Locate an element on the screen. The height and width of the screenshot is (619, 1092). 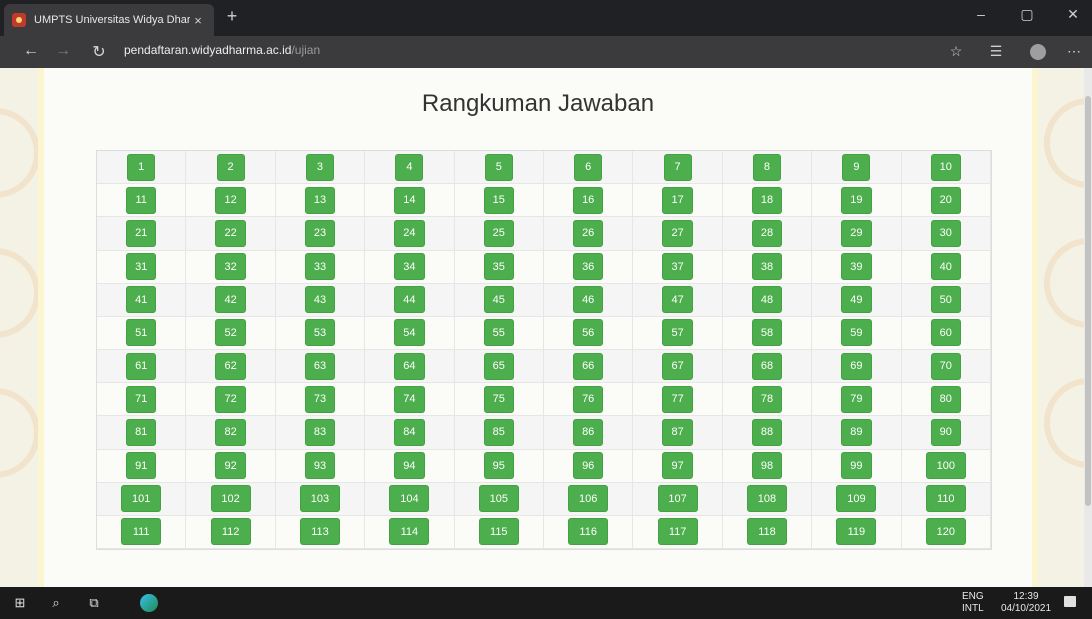
forward-arrow-icon: → is located at coordinates (63, 51).